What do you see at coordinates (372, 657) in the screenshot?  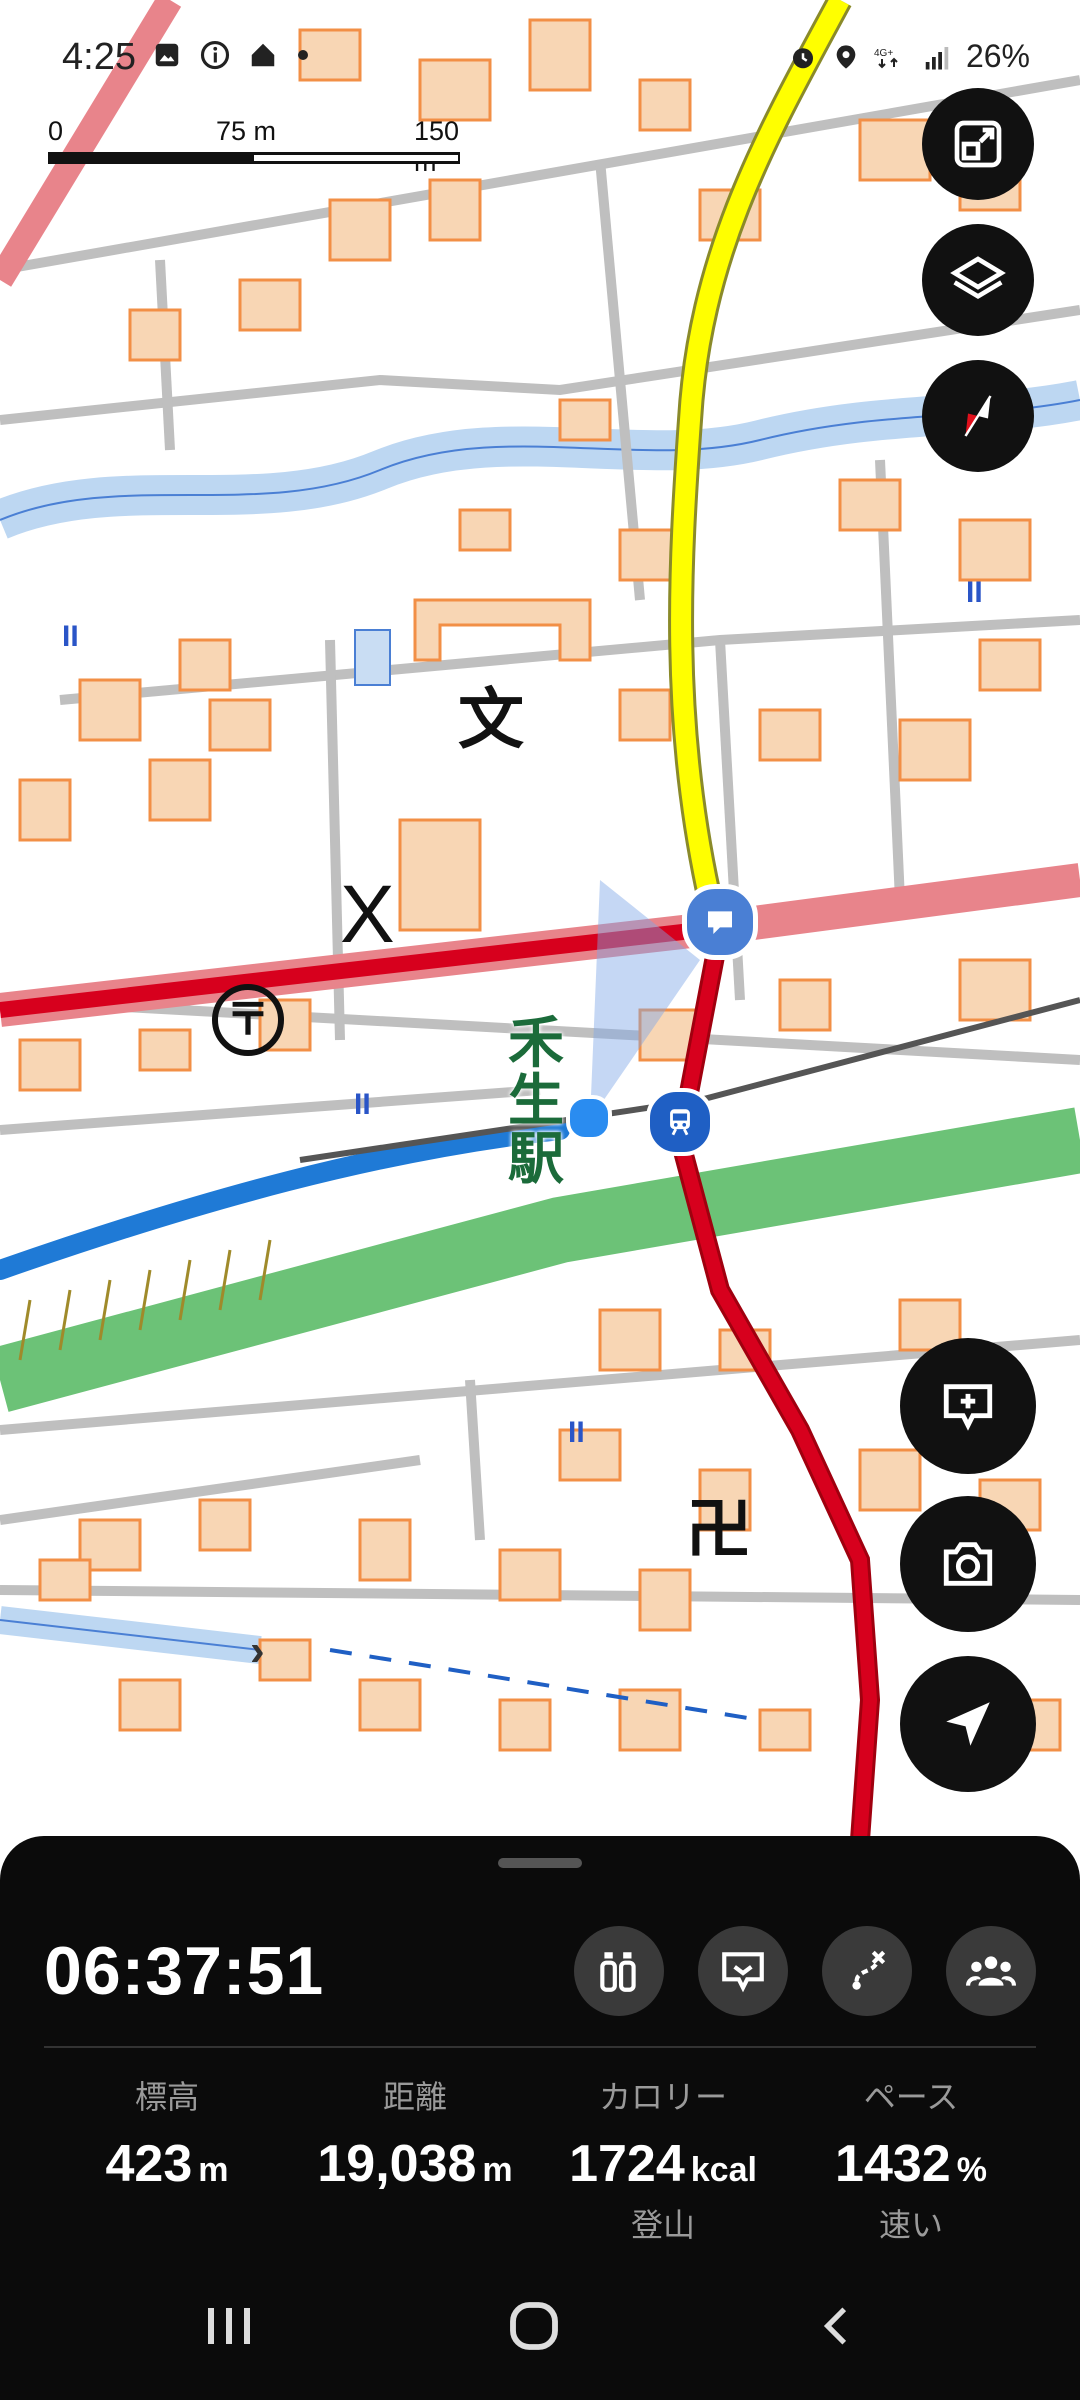 I see `pool` at bounding box center [372, 657].